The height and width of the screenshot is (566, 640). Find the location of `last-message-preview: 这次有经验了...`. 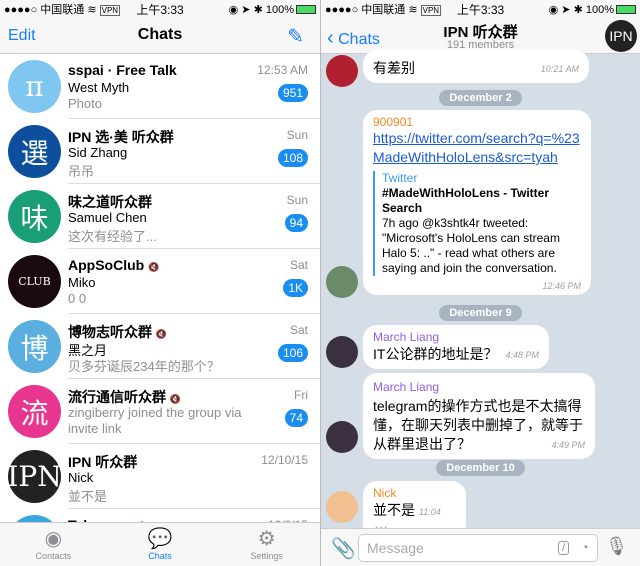

last-message-preview: 这次有经验了... is located at coordinates (112, 236).